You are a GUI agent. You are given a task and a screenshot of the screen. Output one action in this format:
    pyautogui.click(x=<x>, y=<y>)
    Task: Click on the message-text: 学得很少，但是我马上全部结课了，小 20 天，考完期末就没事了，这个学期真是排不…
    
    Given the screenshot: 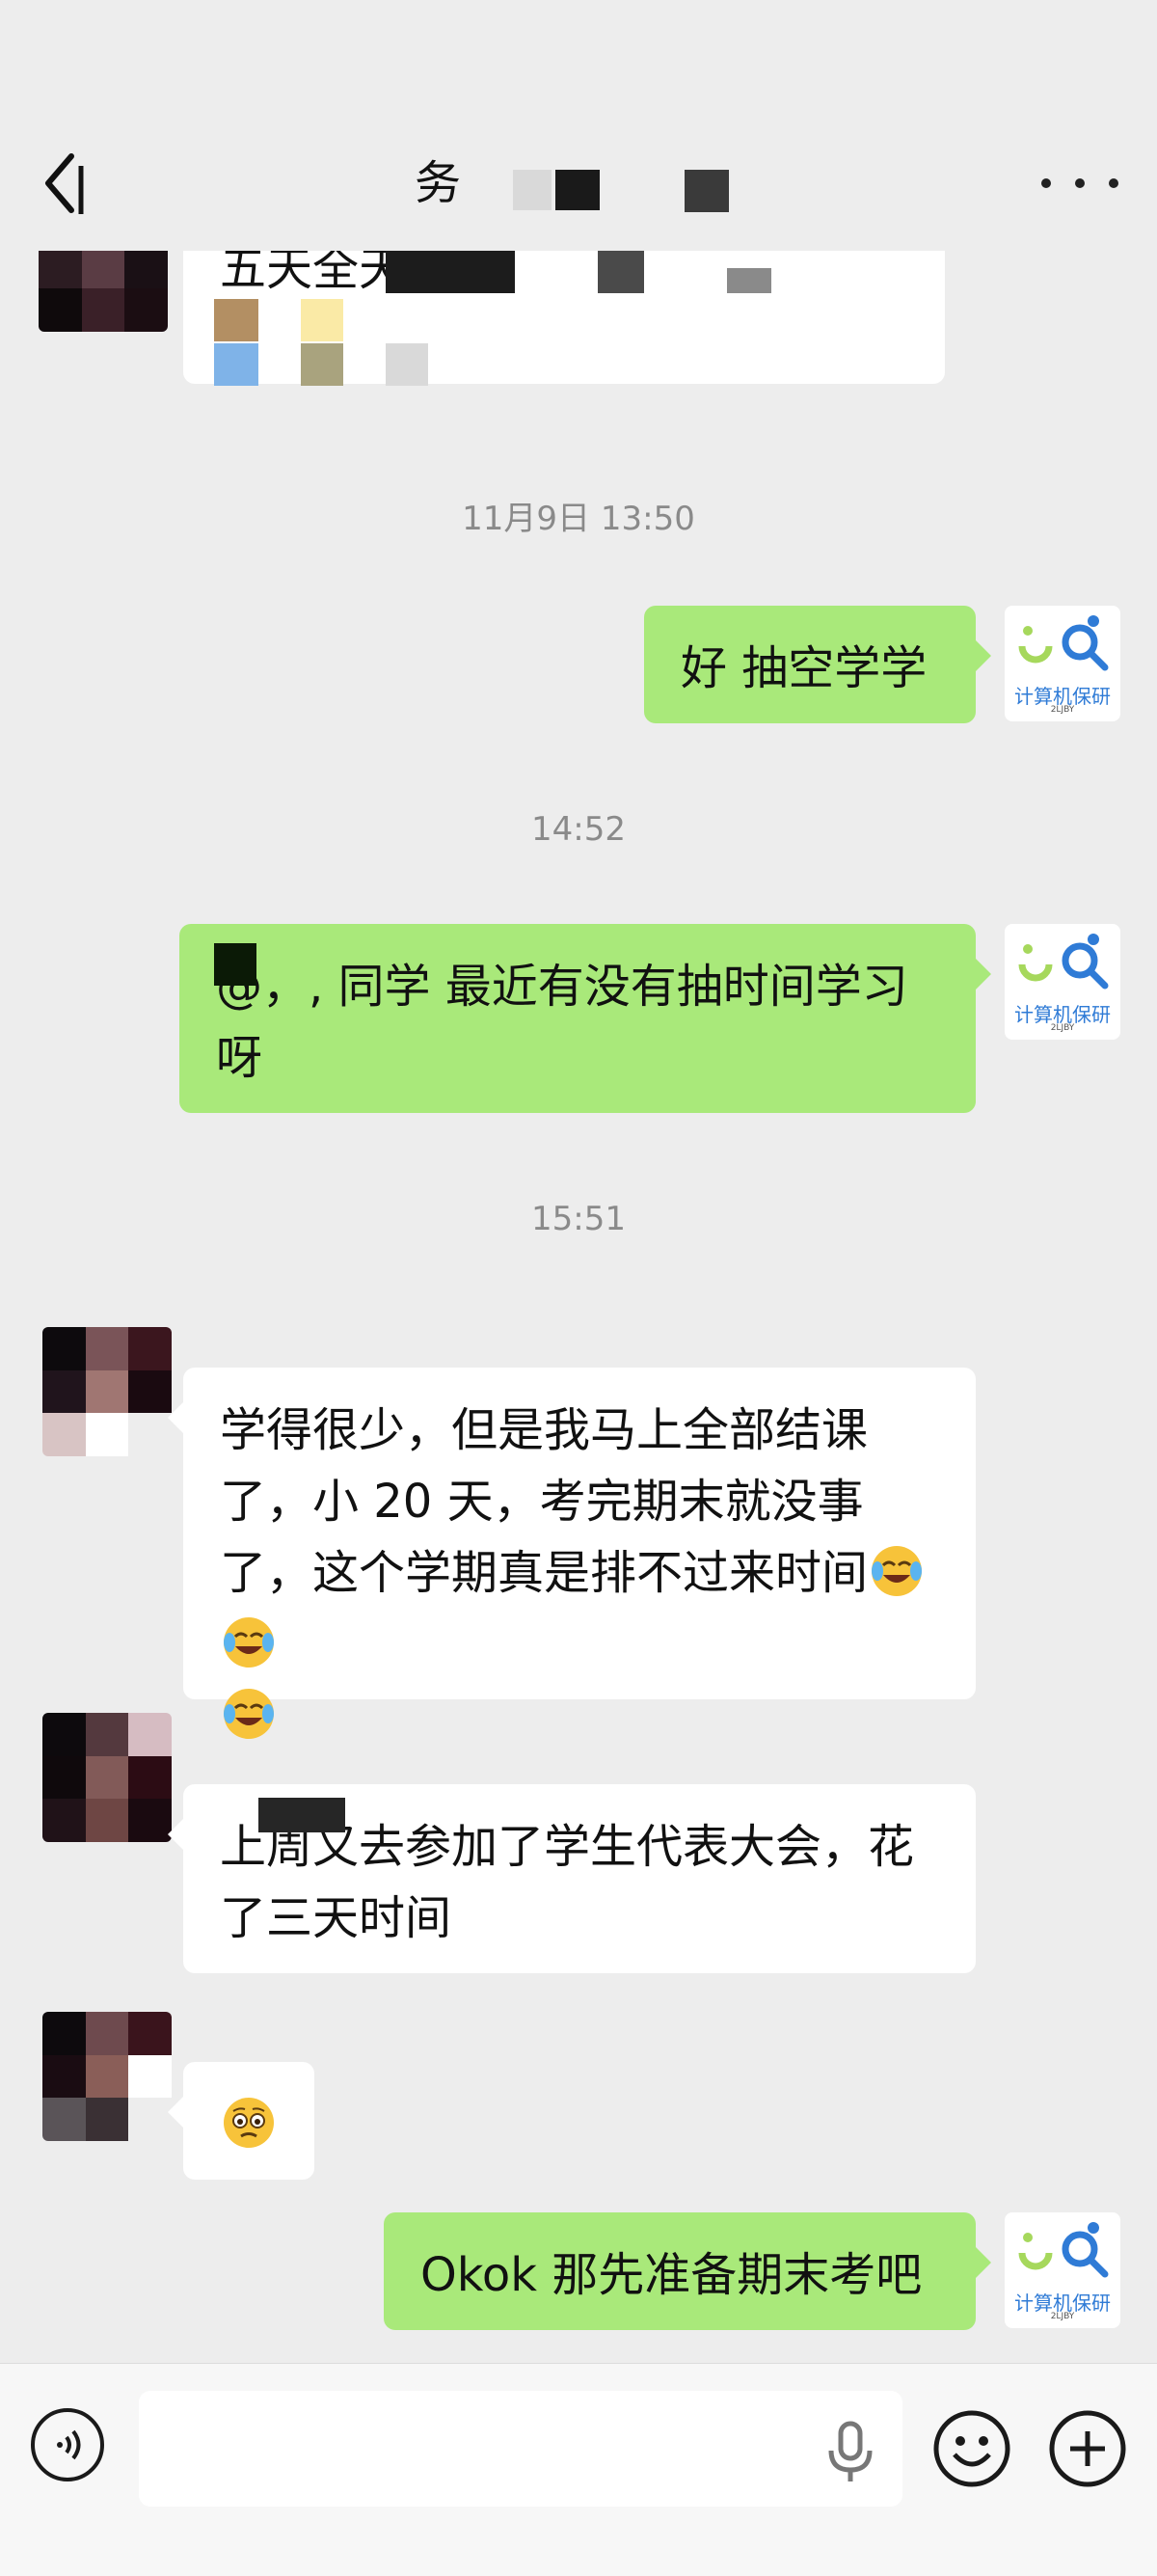 What is the action you would take?
    pyautogui.click(x=544, y=1501)
    